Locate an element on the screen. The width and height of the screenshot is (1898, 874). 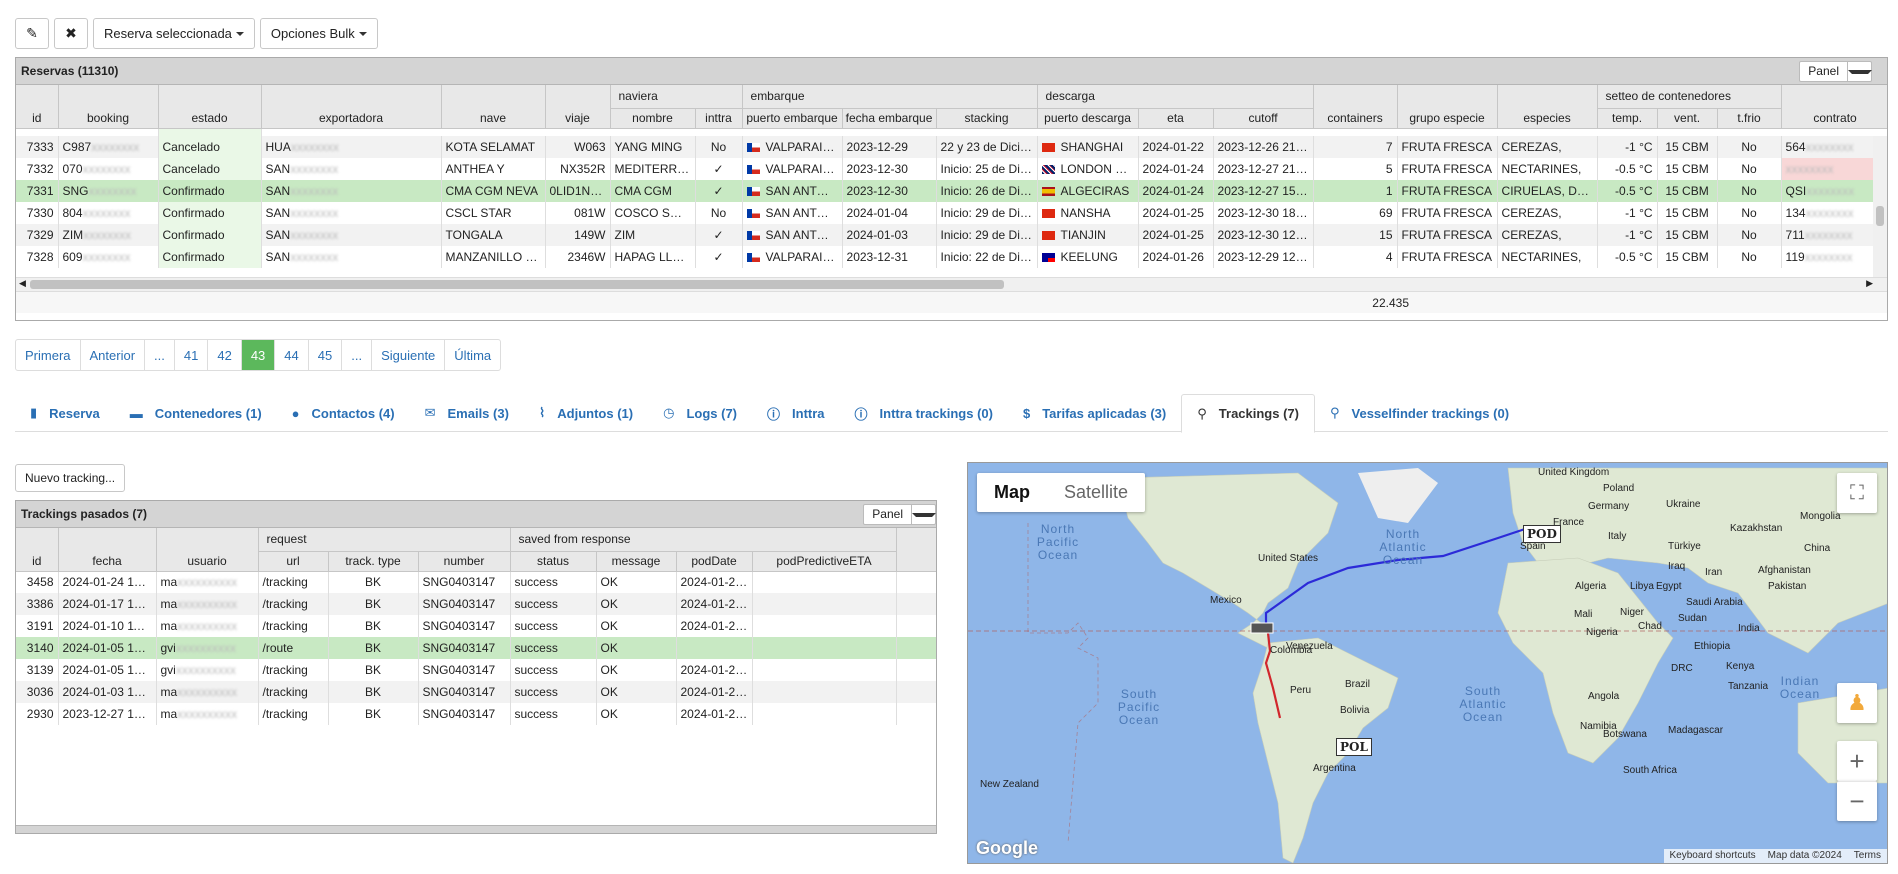
pager-45: 45 is located at coordinates (326, 355).